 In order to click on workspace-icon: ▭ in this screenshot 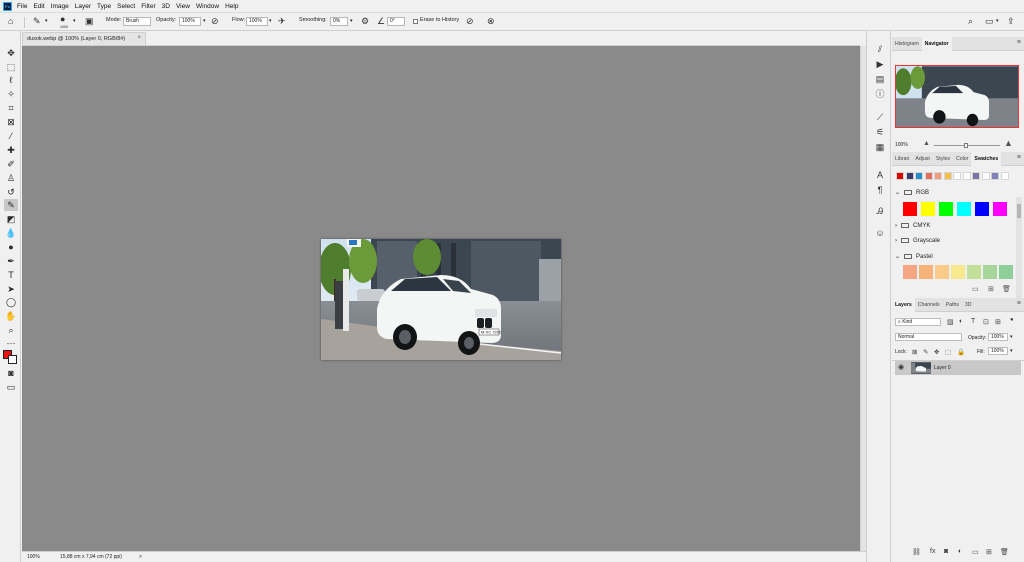, I will do `click(989, 21)`.